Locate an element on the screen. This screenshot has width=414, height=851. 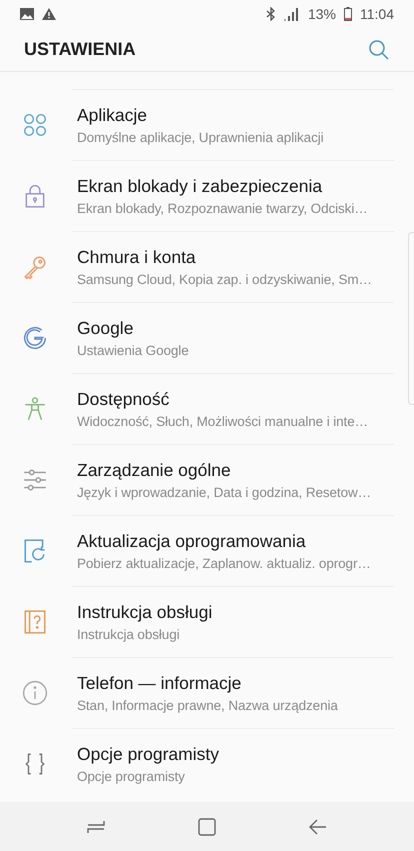
clock-time: 11:04 is located at coordinates (377, 14).